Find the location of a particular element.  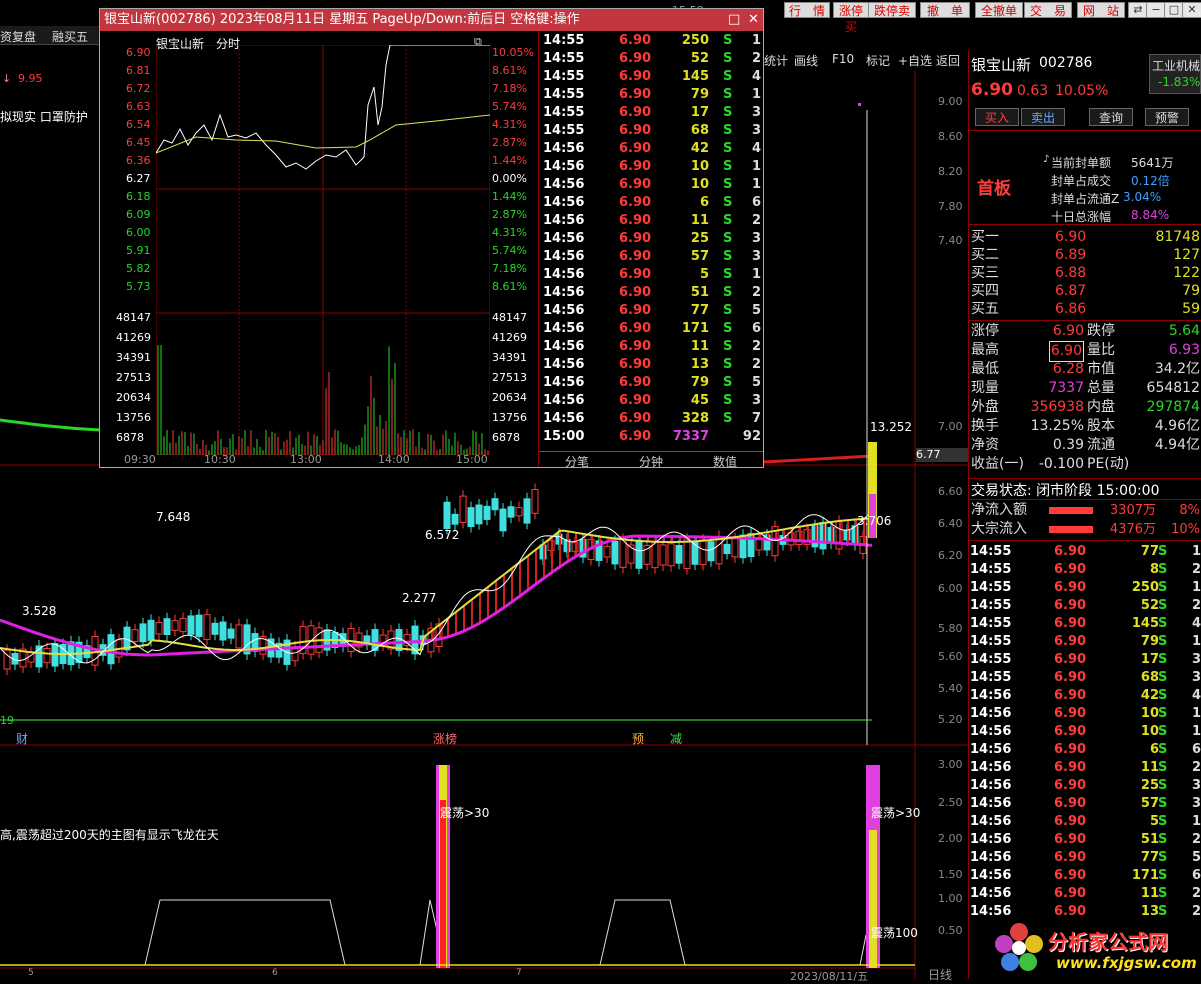

bid-row: 买二 6.89 127 is located at coordinates (1085, 255).